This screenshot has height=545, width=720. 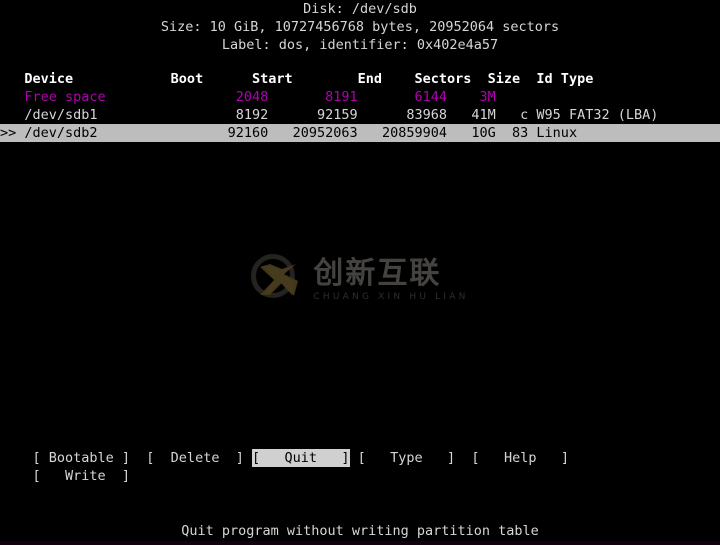 What do you see at coordinates (65, 476) in the screenshot?
I see `write-button: [ Write ]` at bounding box center [65, 476].